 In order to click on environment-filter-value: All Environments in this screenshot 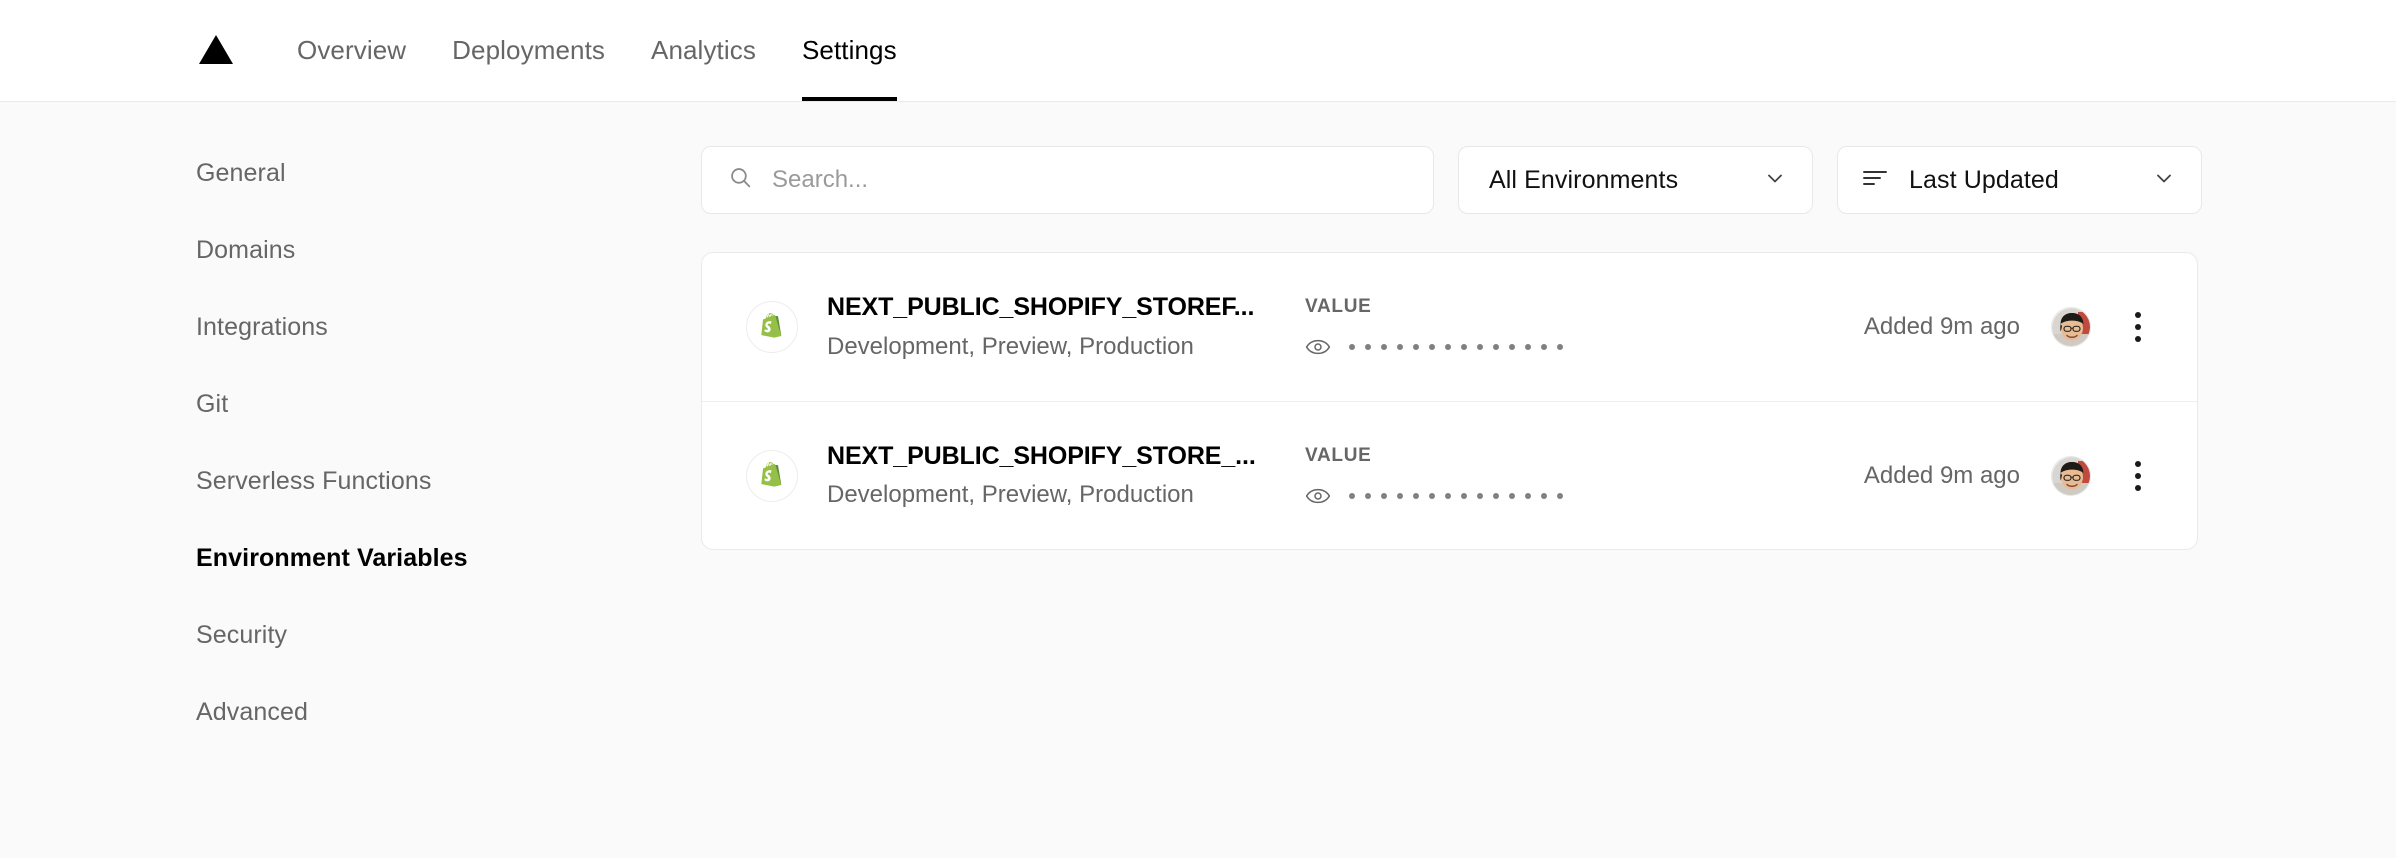, I will do `click(1584, 179)`.